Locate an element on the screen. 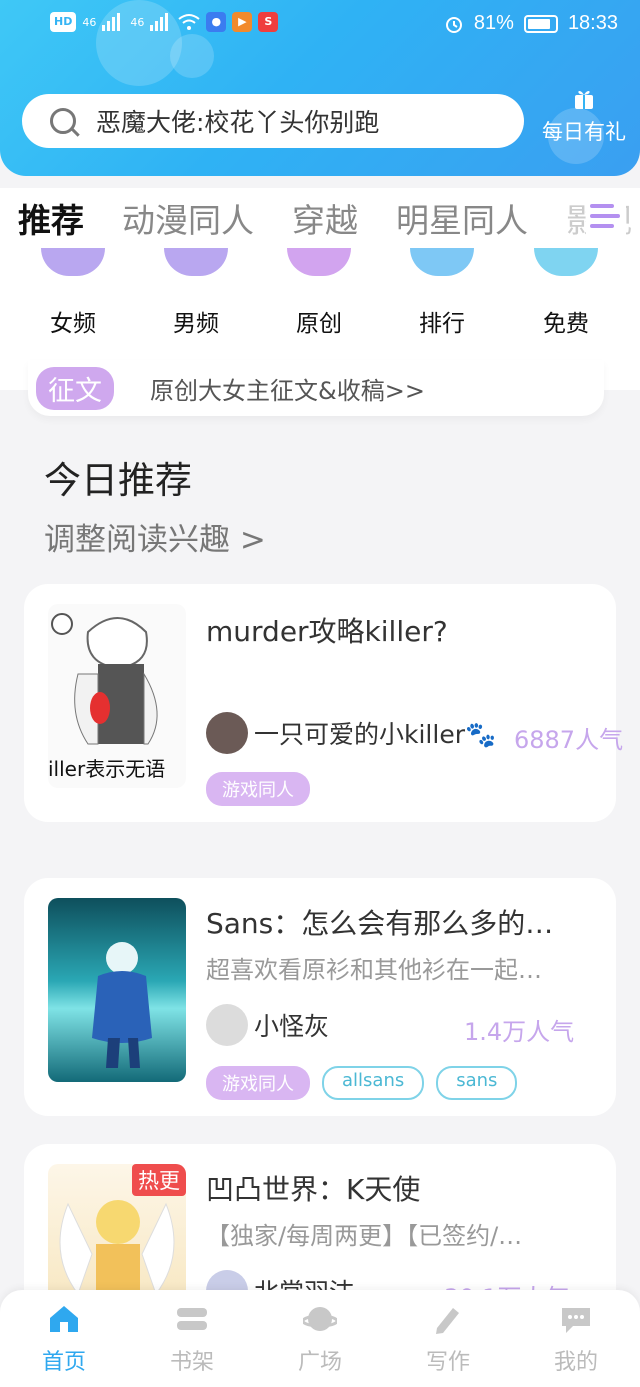 This screenshot has height=1387, width=640. search-icon is located at coordinates (63, 121).